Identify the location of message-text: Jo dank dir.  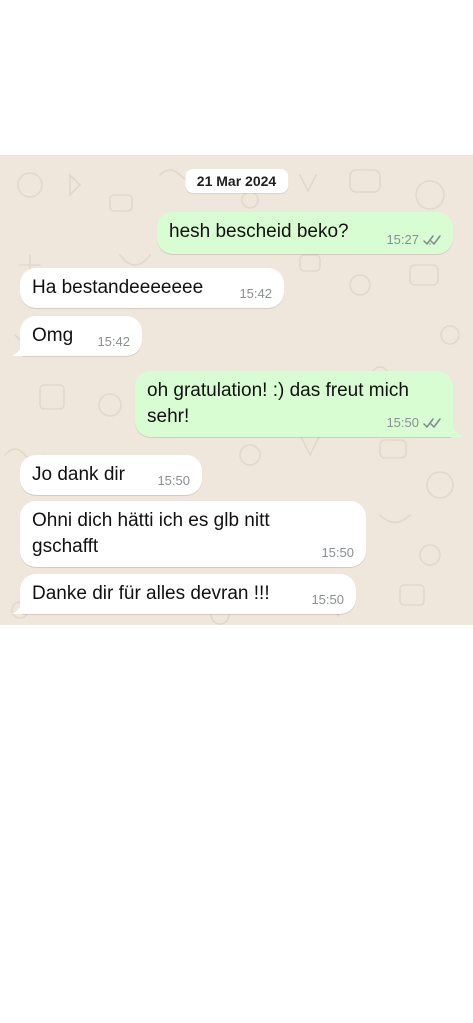
(78, 474).